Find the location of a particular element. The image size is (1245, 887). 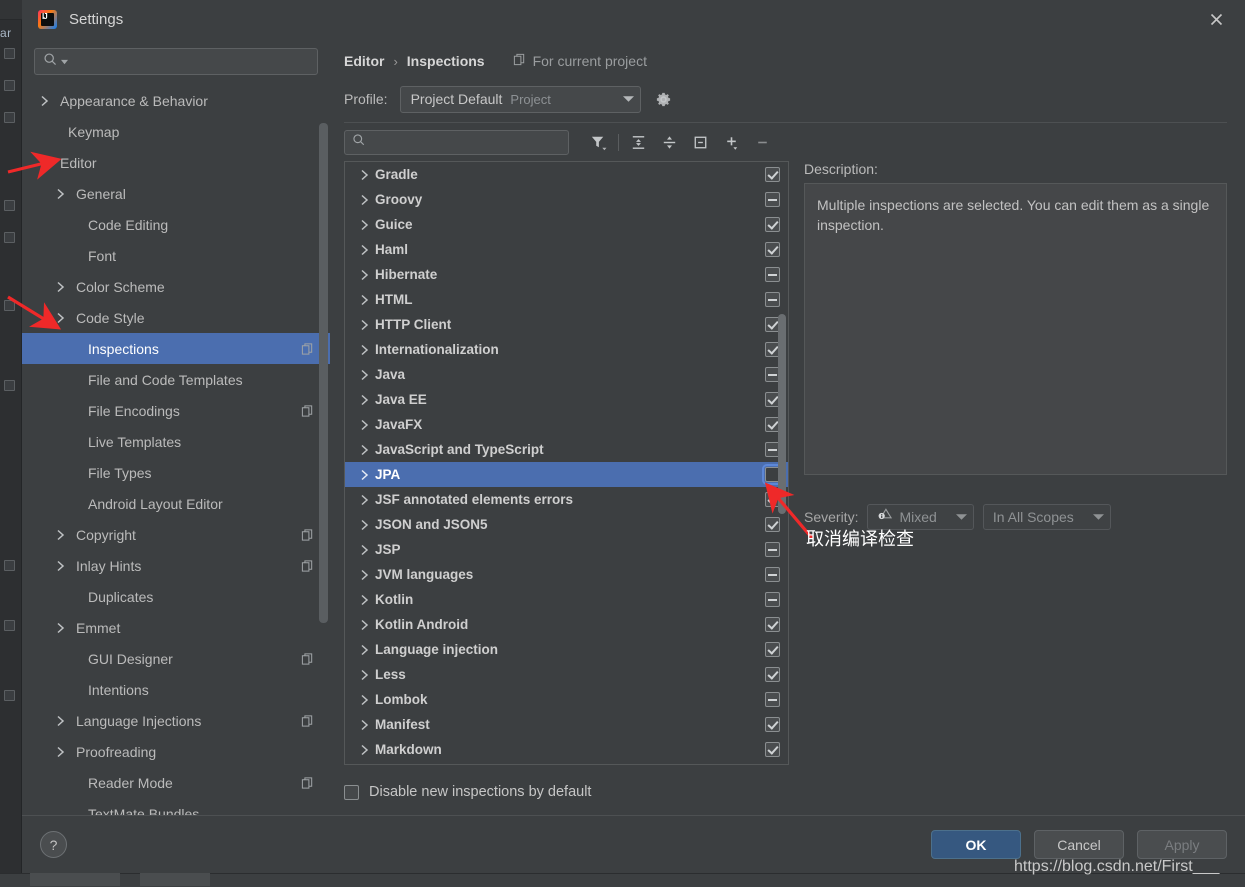

help-button: ? is located at coordinates (53, 844).